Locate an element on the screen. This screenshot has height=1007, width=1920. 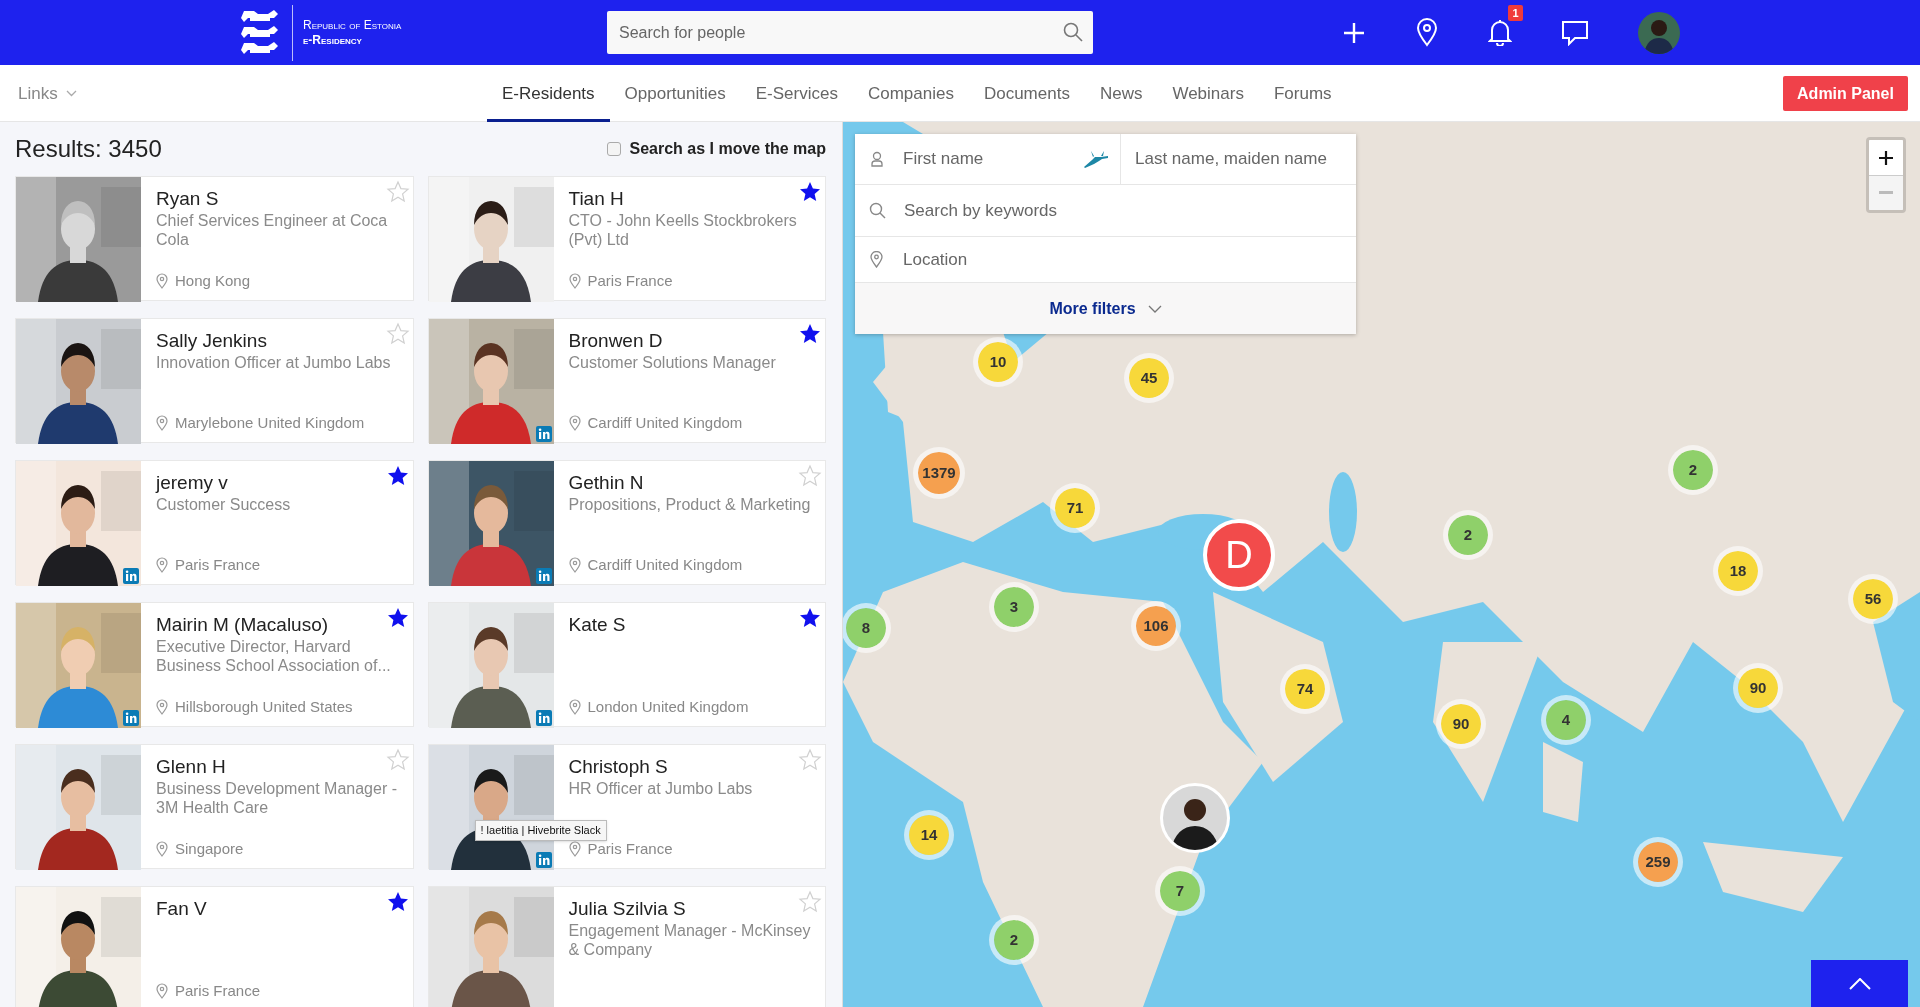
person-card: Kate S London United Kingdom is located at coordinates (626, 664).